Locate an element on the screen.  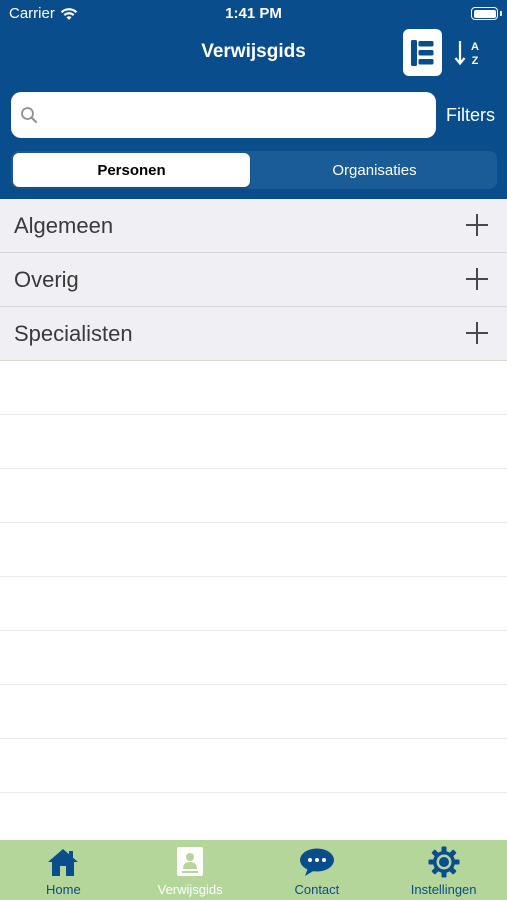
tab-instellingen: Instellingen is located at coordinates (443, 870).